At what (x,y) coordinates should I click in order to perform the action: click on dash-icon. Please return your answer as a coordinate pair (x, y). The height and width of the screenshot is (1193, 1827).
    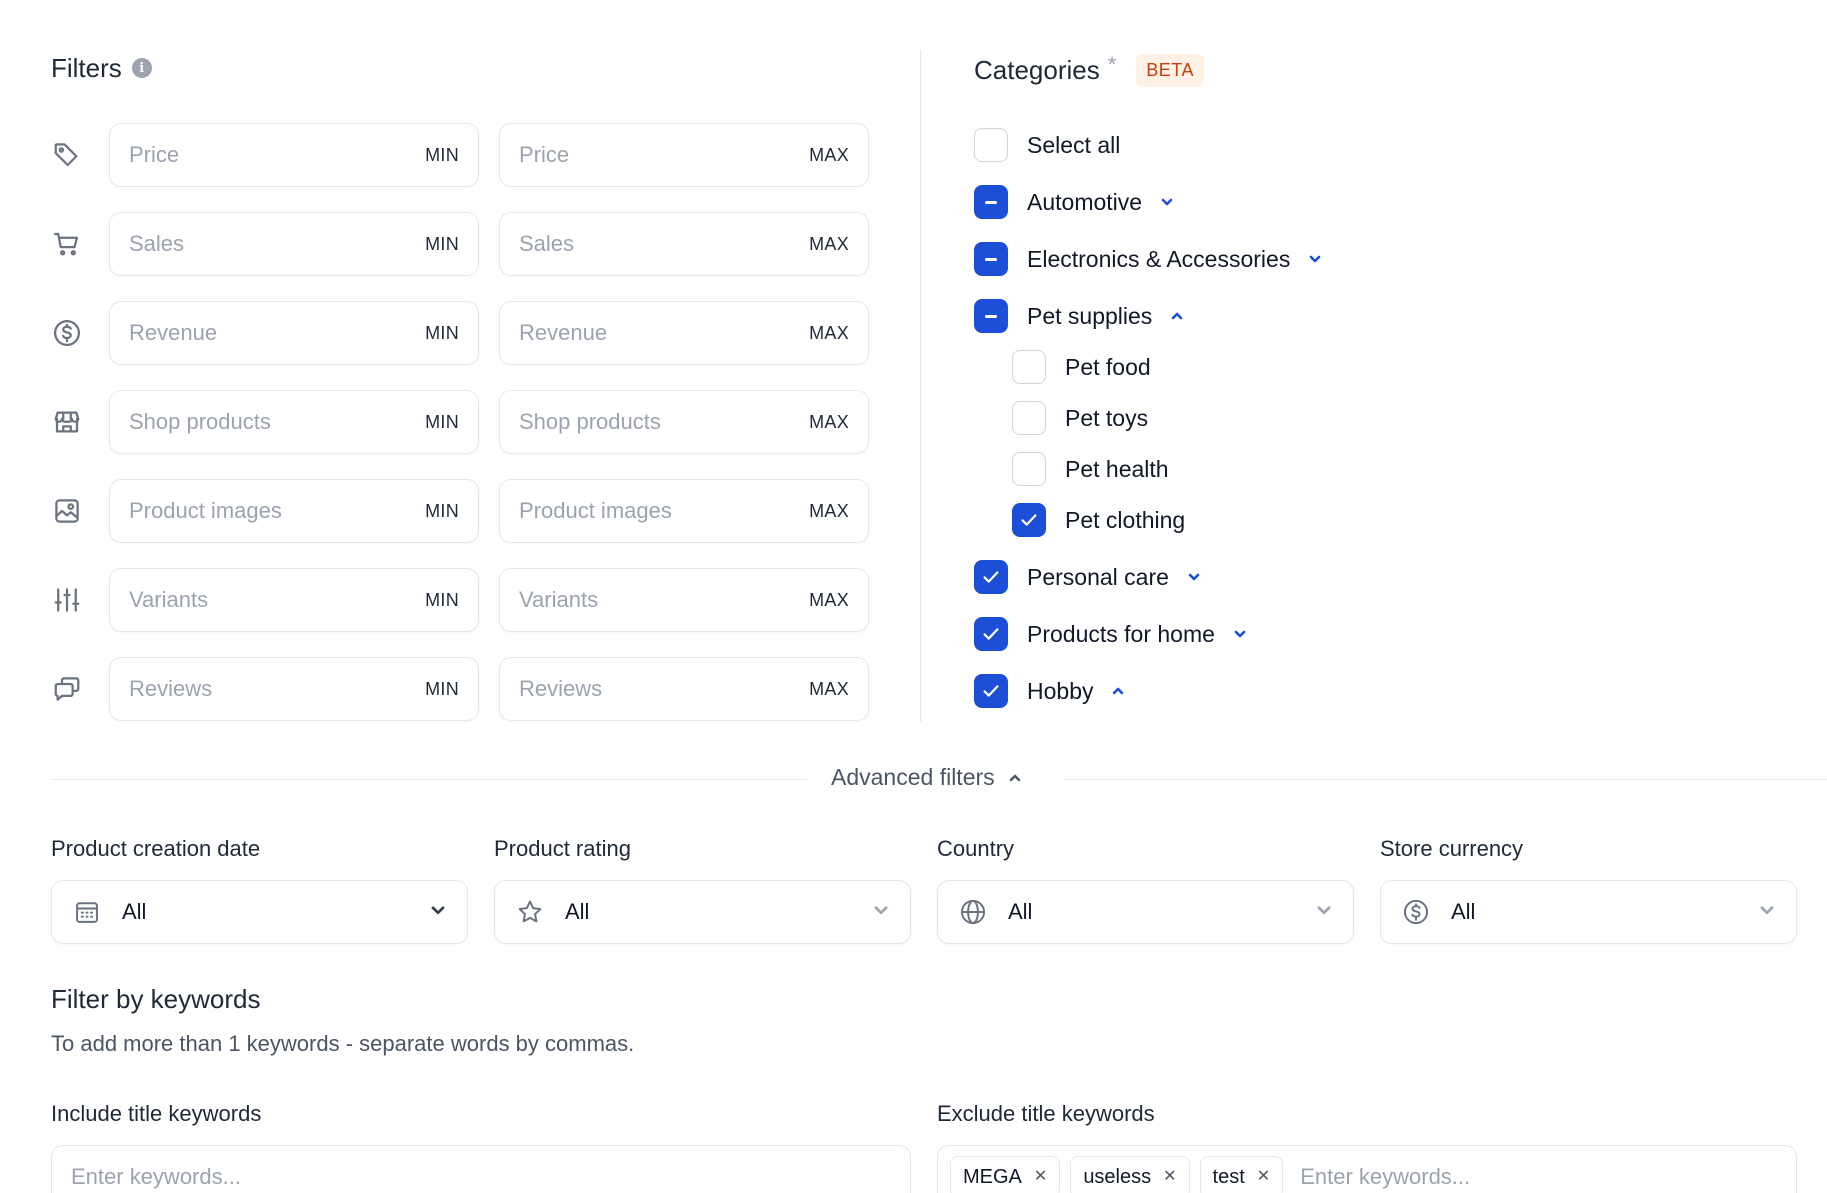
    Looking at the image, I should click on (991, 202).